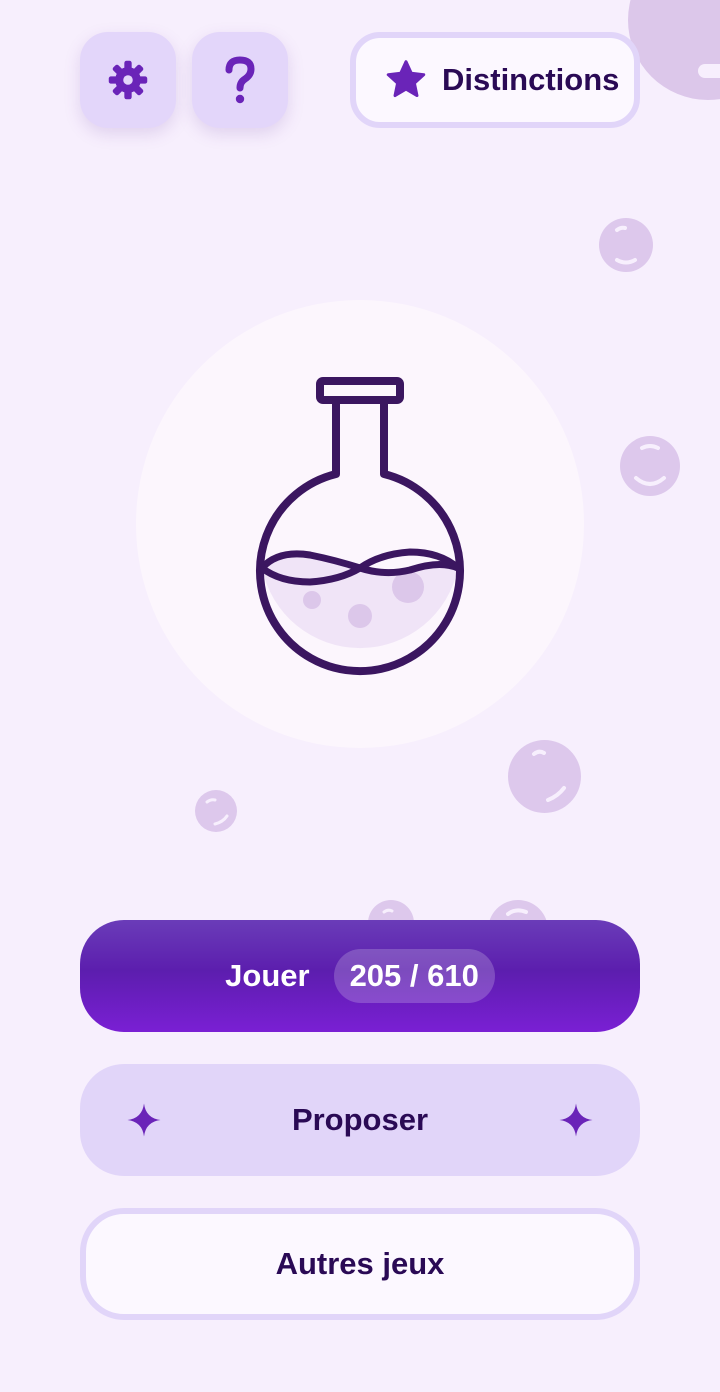  Describe the element at coordinates (406, 79) in the screenshot. I see `star-icon` at that location.